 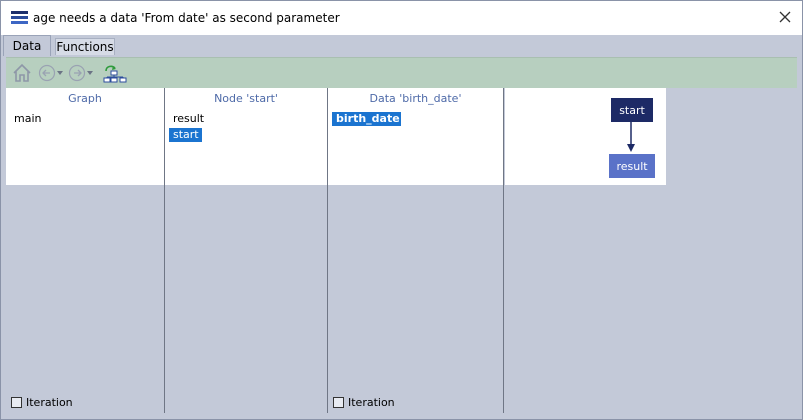 What do you see at coordinates (19, 17) in the screenshot?
I see `app-logo-icon` at bounding box center [19, 17].